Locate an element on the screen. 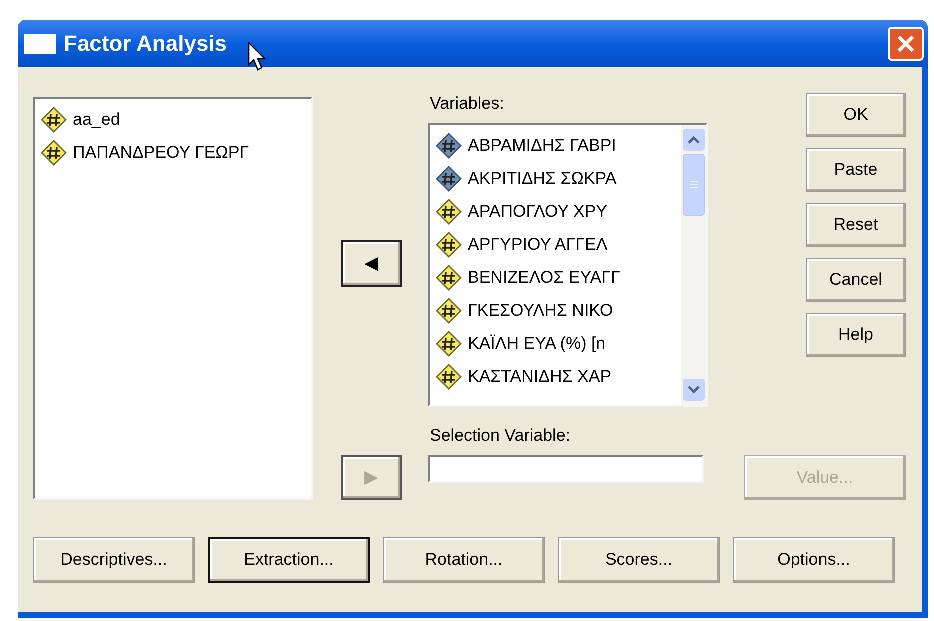  scroll-up-button is located at coordinates (693, 140).